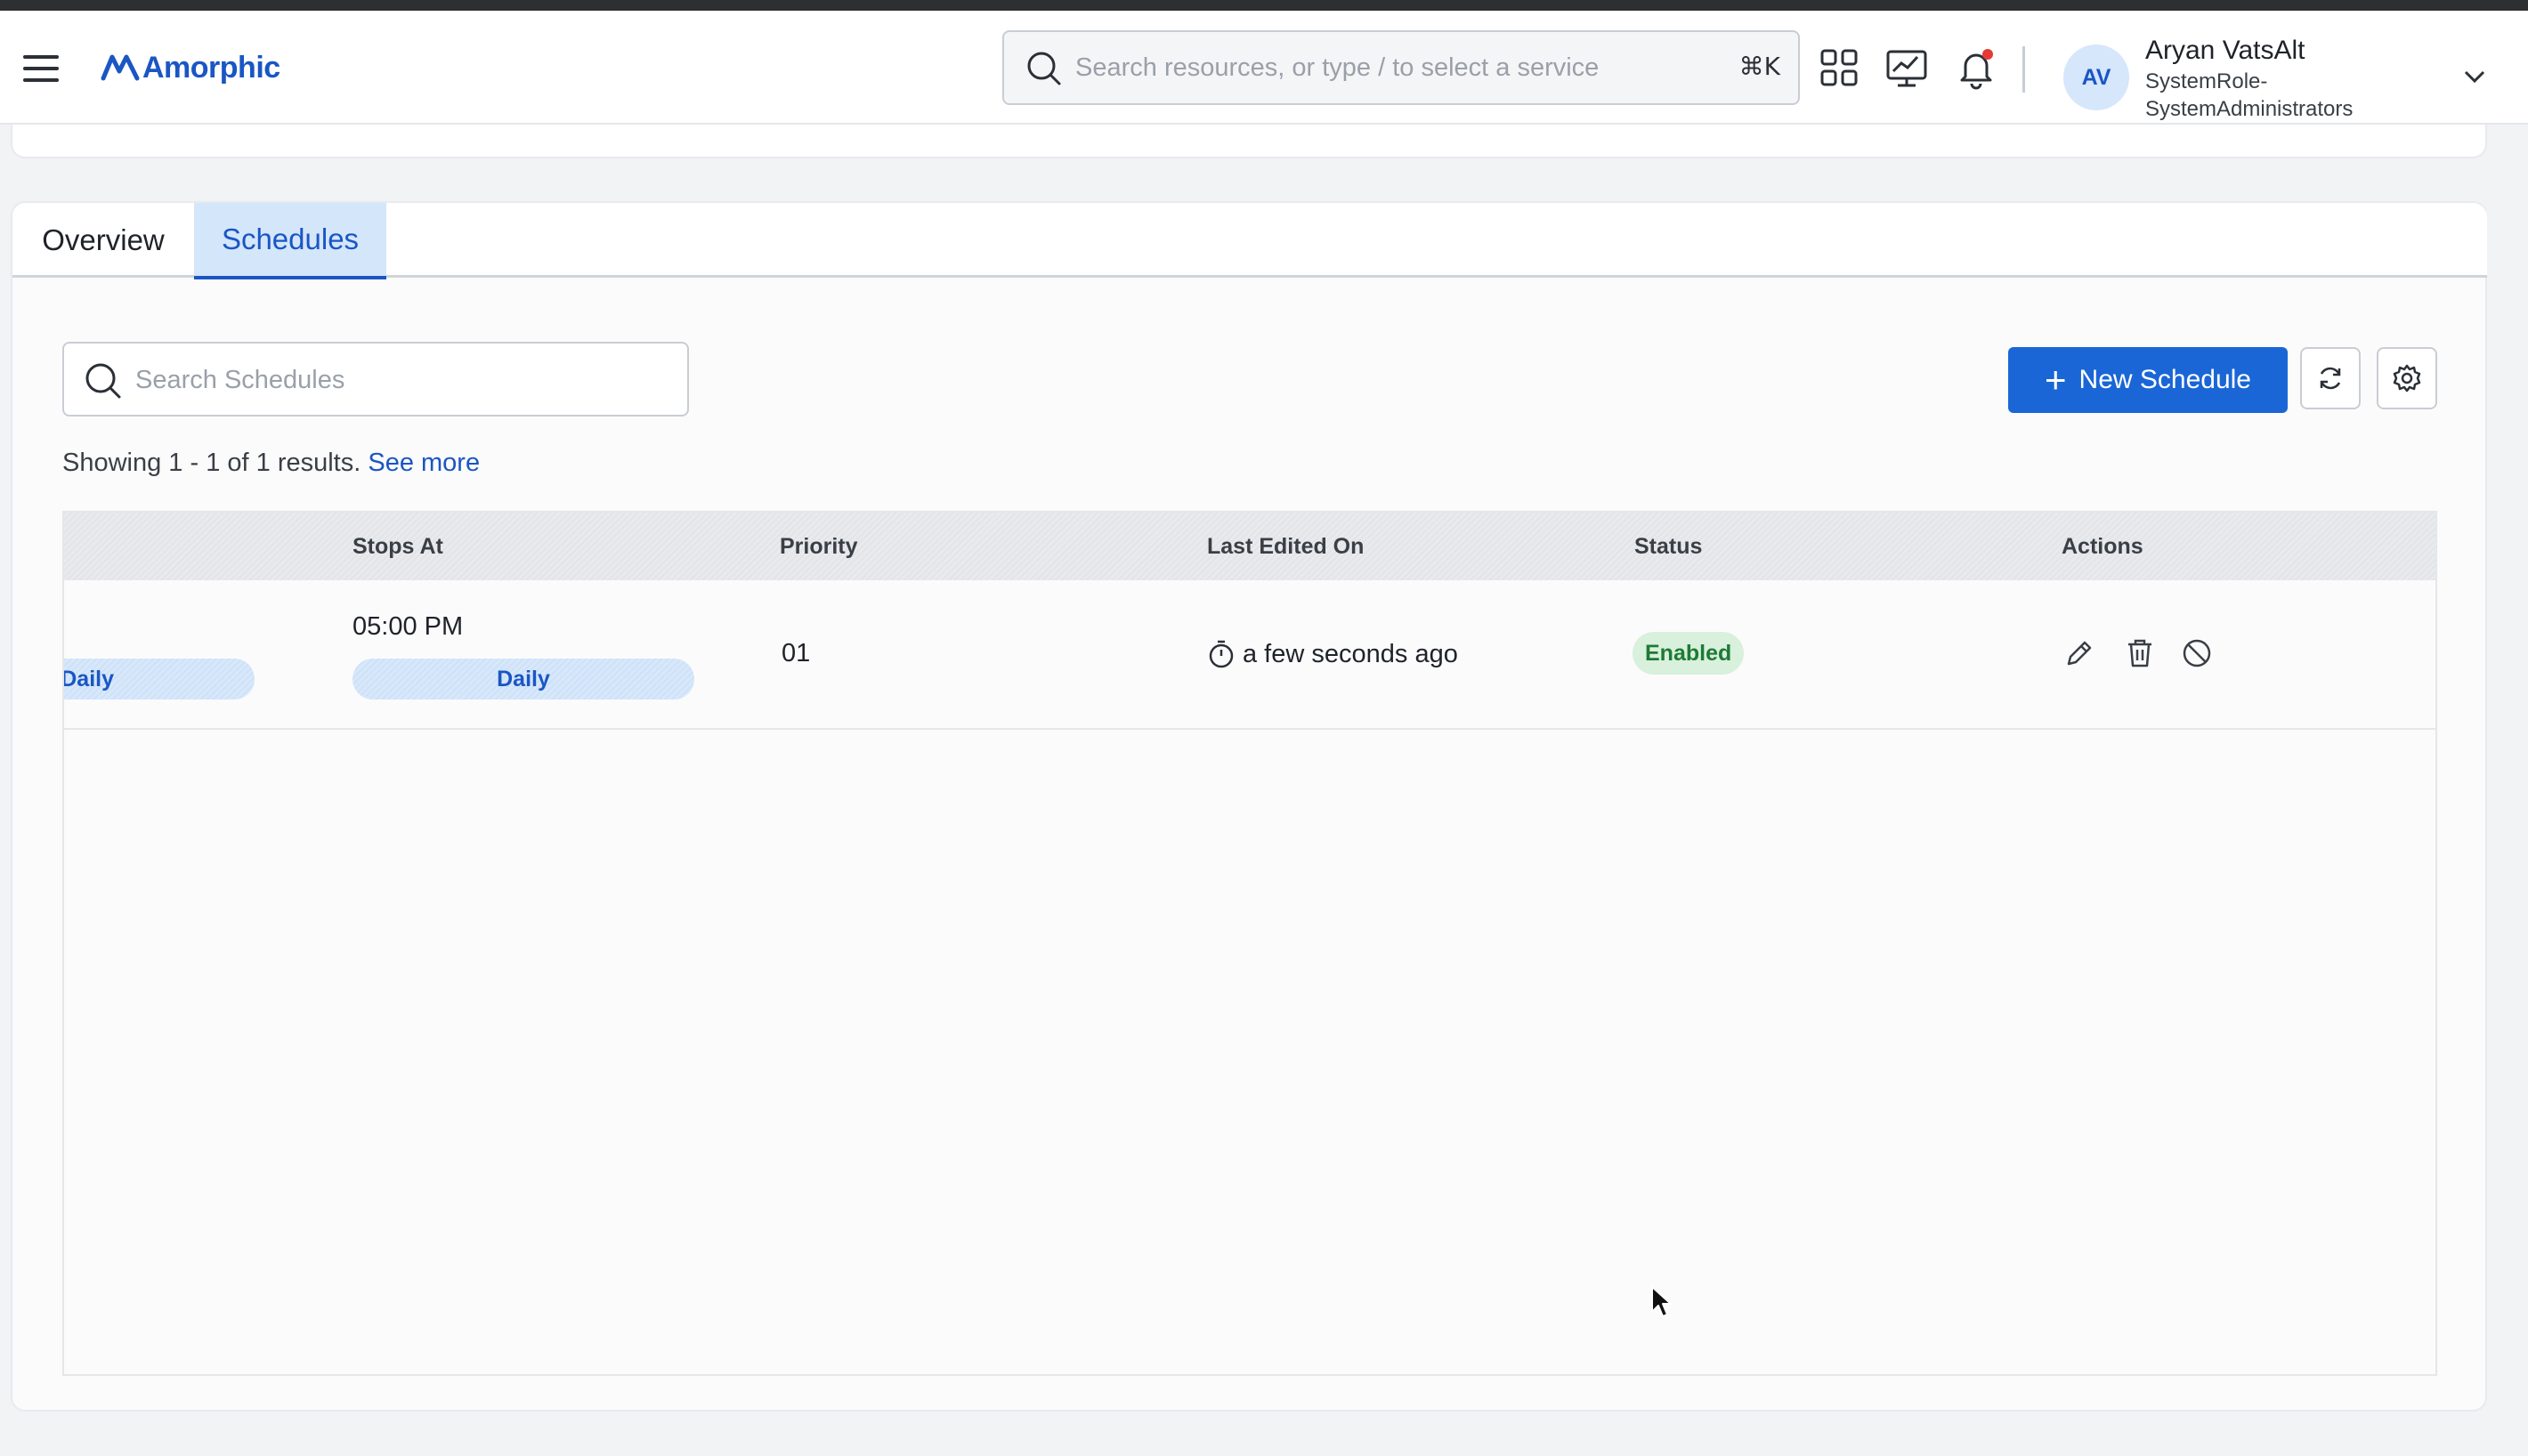  I want to click on schedule-search-box, so click(375, 379).